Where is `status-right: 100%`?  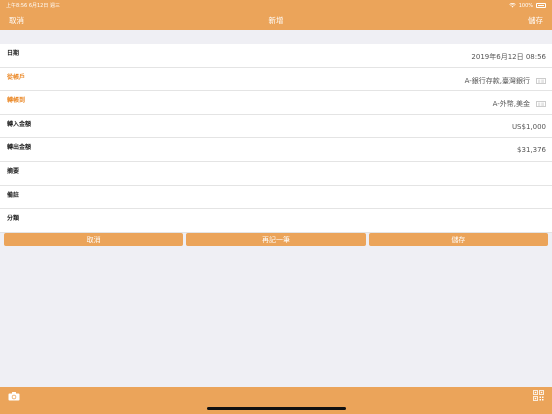 status-right: 100% is located at coordinates (527, 5).